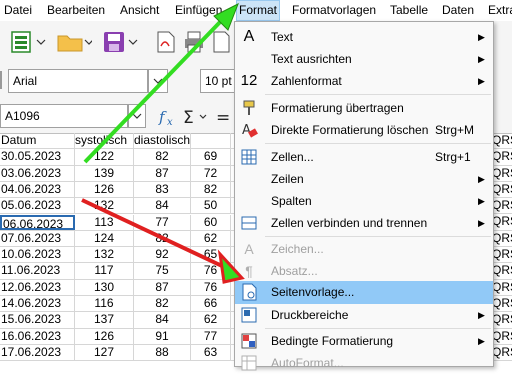 Image resolution: width=512 pixels, height=374 pixels. Describe the element at coordinates (152, 233) in the screenshot. I see `red-arrow-line` at that location.